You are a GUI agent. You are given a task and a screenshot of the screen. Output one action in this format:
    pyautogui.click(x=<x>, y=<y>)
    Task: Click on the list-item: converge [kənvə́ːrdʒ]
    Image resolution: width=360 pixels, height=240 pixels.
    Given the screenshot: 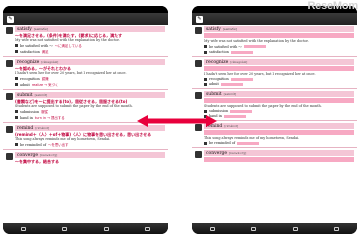 What is the action you would take?
    pyautogui.click(x=274, y=156)
    